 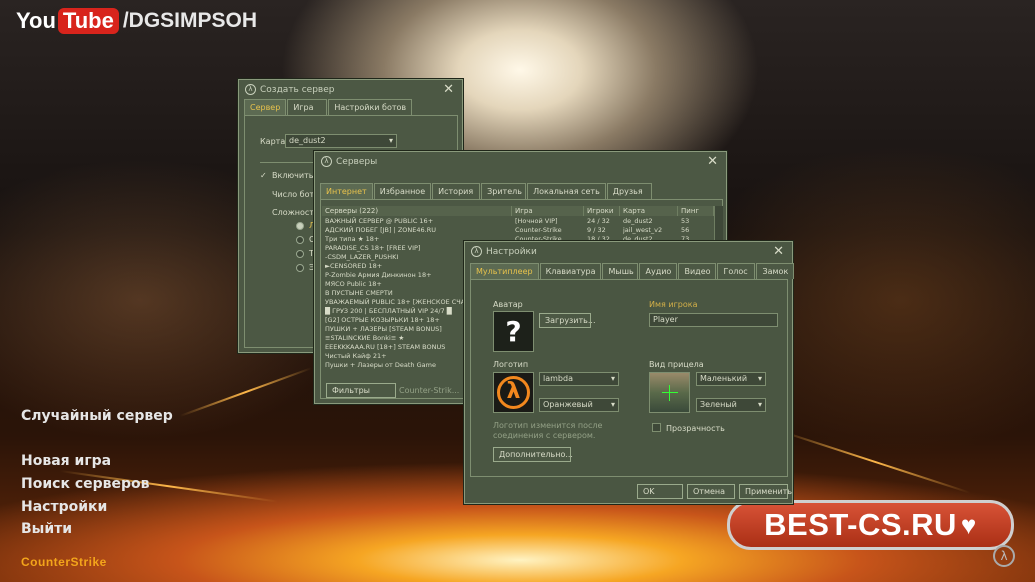 I want to click on column-header-servers: Серверы (222), so click(x=417, y=211).